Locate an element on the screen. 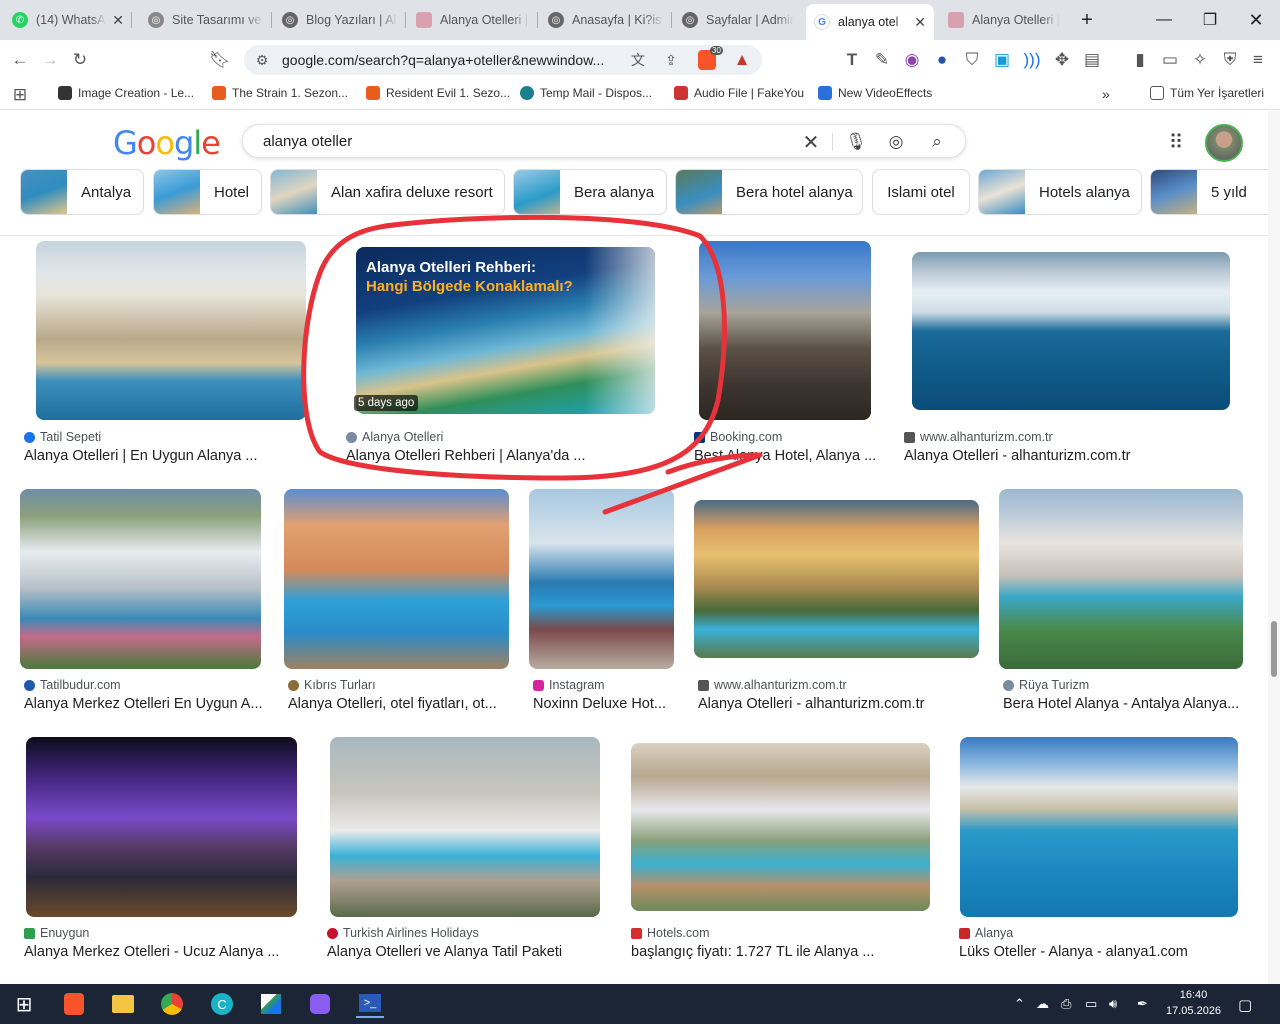  text-tool-icon: T is located at coordinates (852, 60).